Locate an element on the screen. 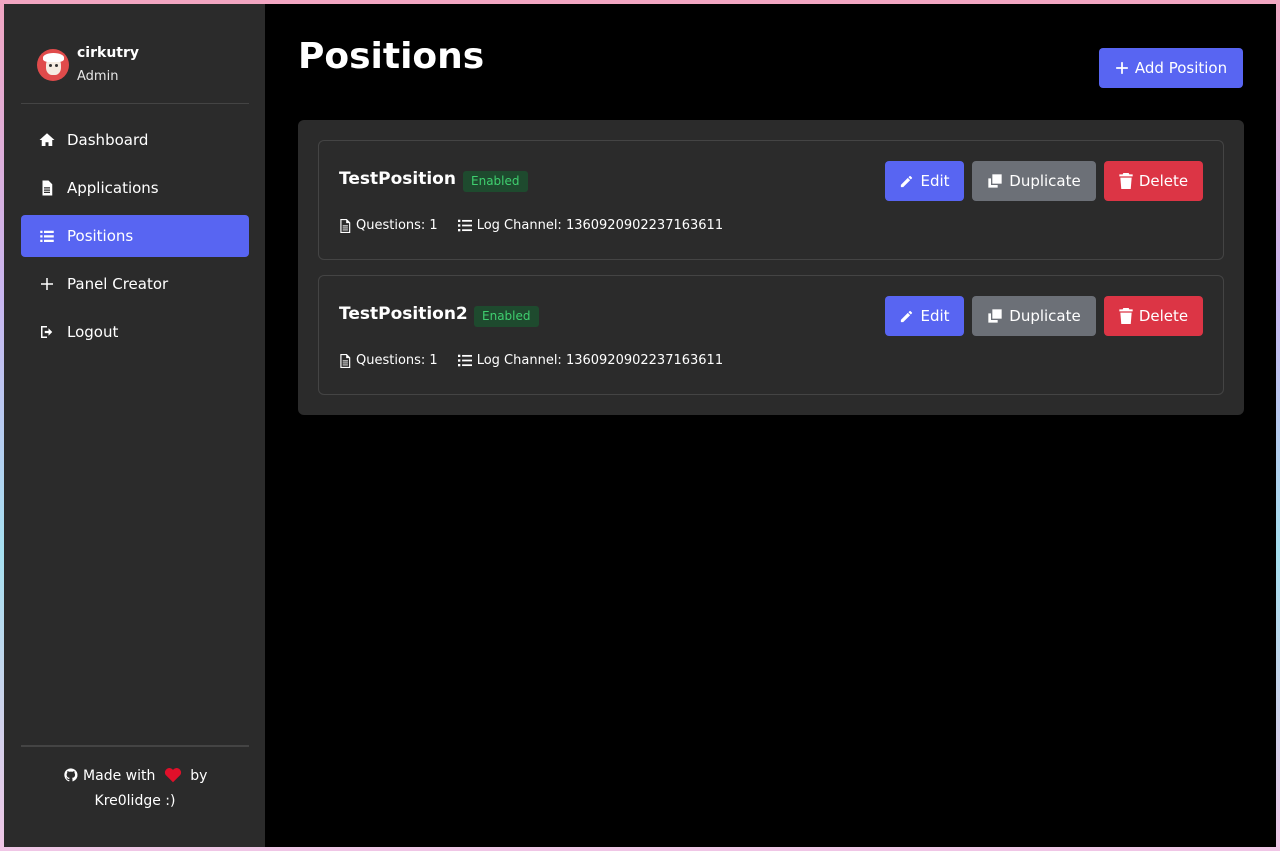 The height and width of the screenshot is (851, 1280). position-name: TestPosition2 is located at coordinates (403, 314).